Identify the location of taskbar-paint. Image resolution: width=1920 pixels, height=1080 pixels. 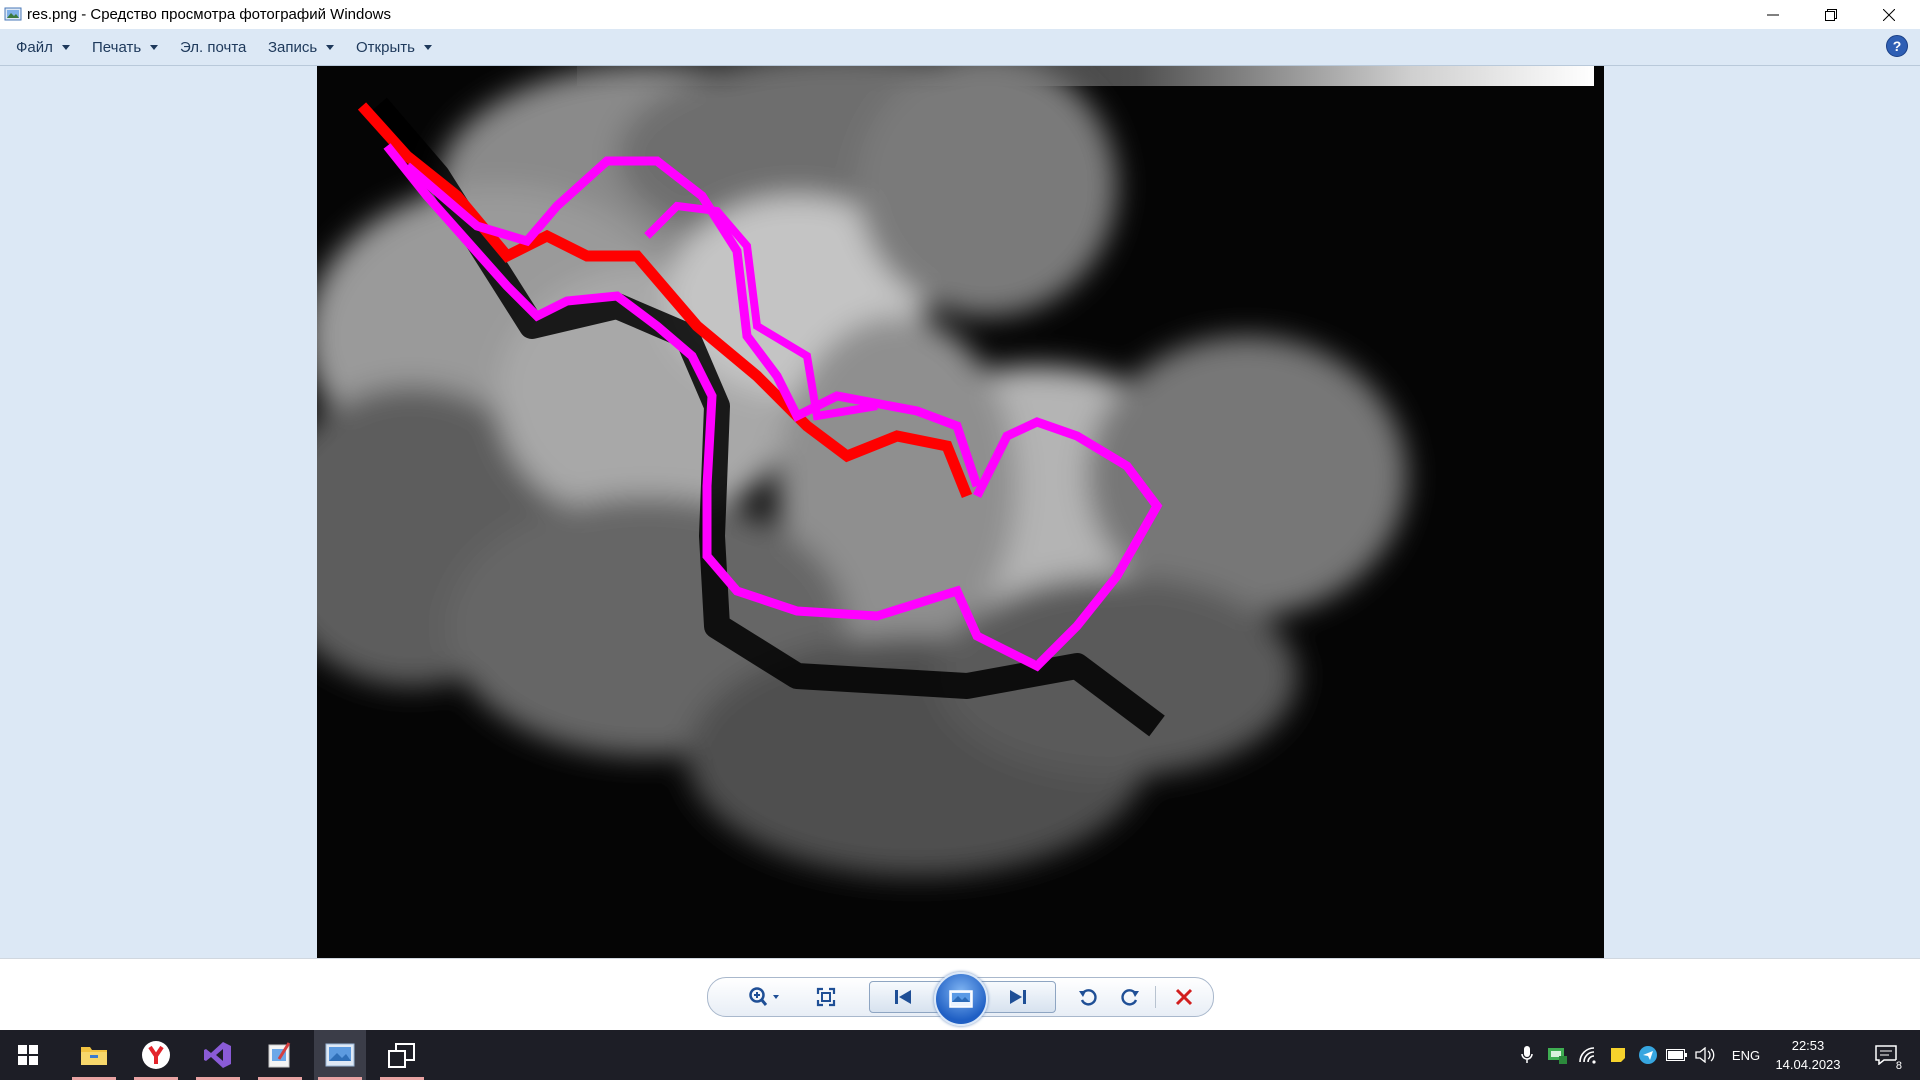
(280, 1055).